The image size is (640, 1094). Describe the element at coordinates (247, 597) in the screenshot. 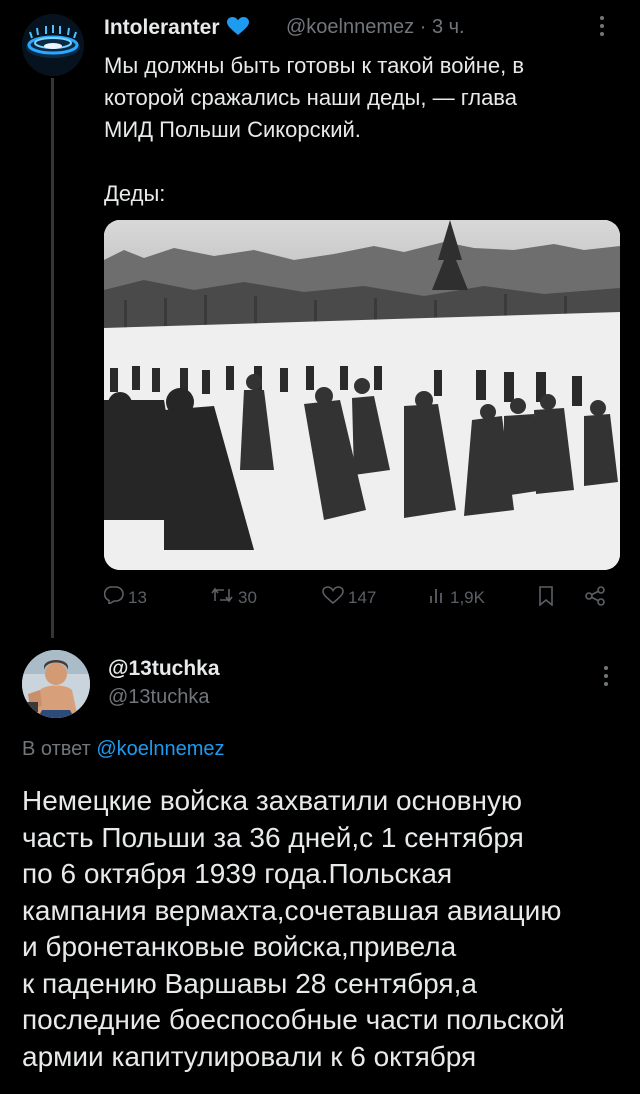

I see `retweet-count: 30` at that location.